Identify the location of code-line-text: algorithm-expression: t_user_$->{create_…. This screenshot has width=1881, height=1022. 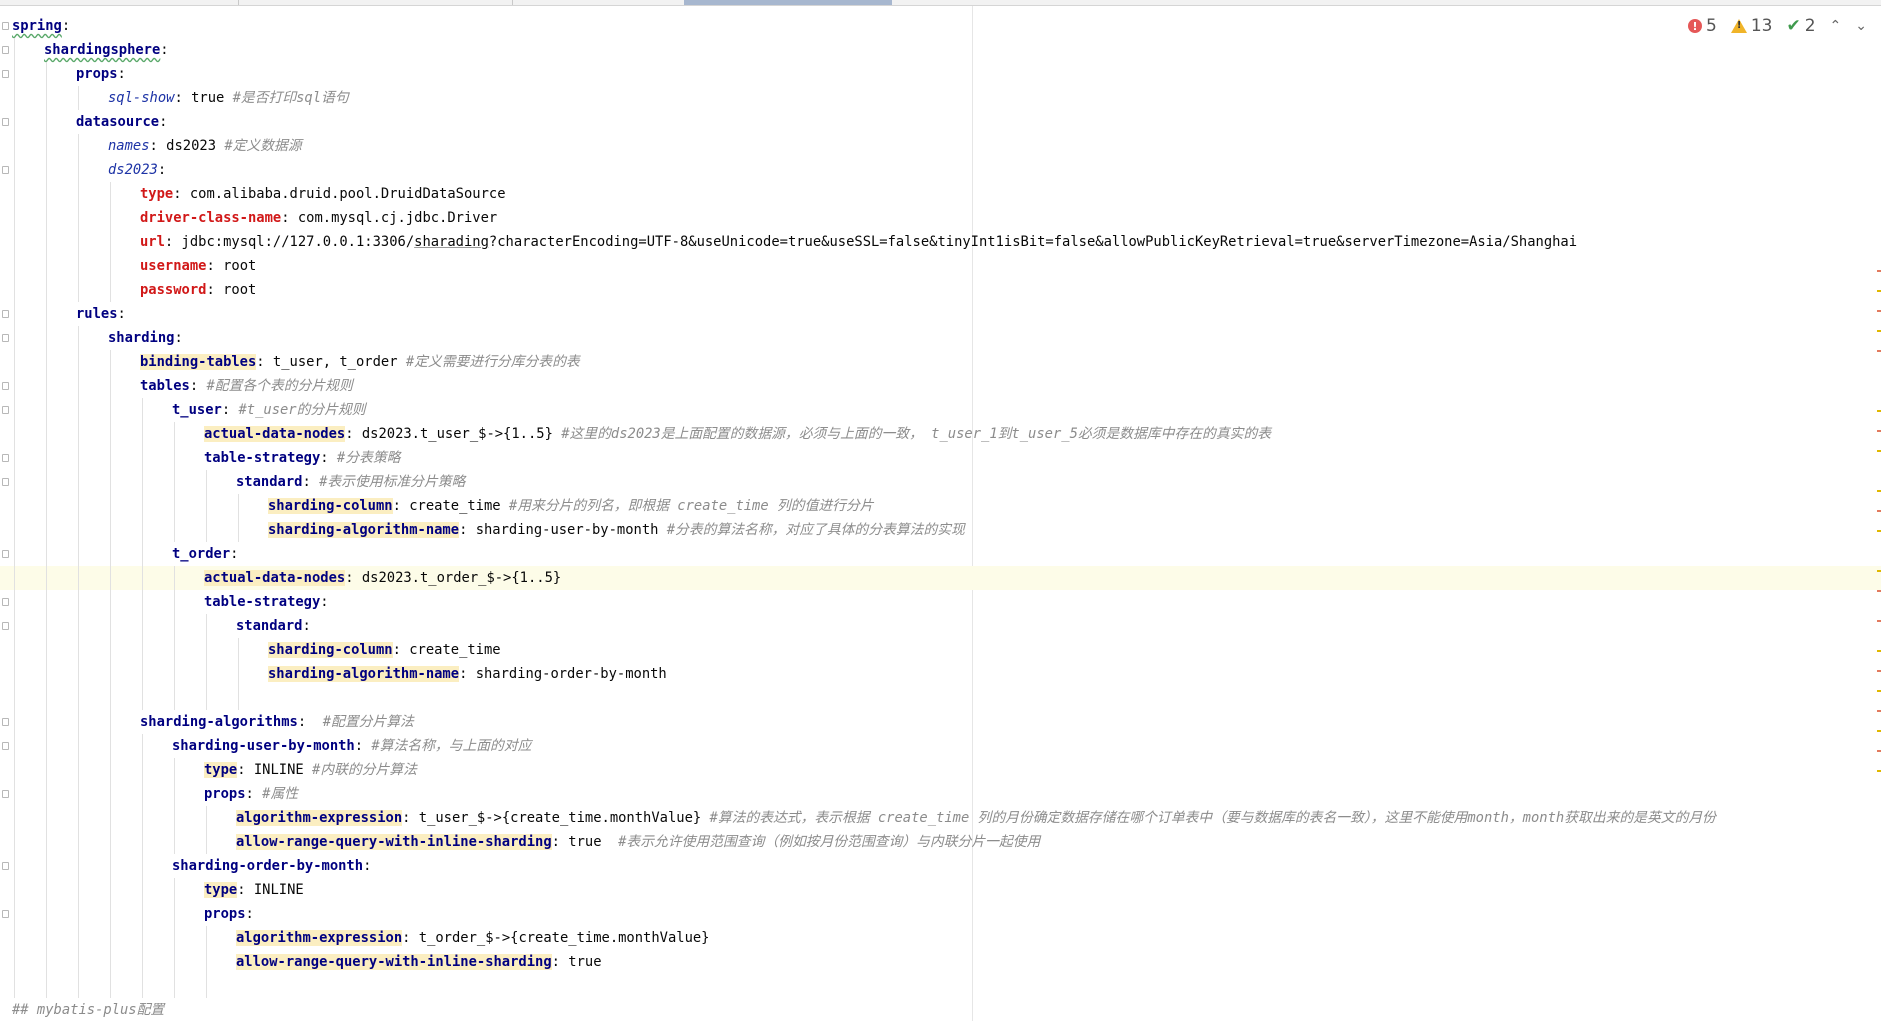
(976, 818).